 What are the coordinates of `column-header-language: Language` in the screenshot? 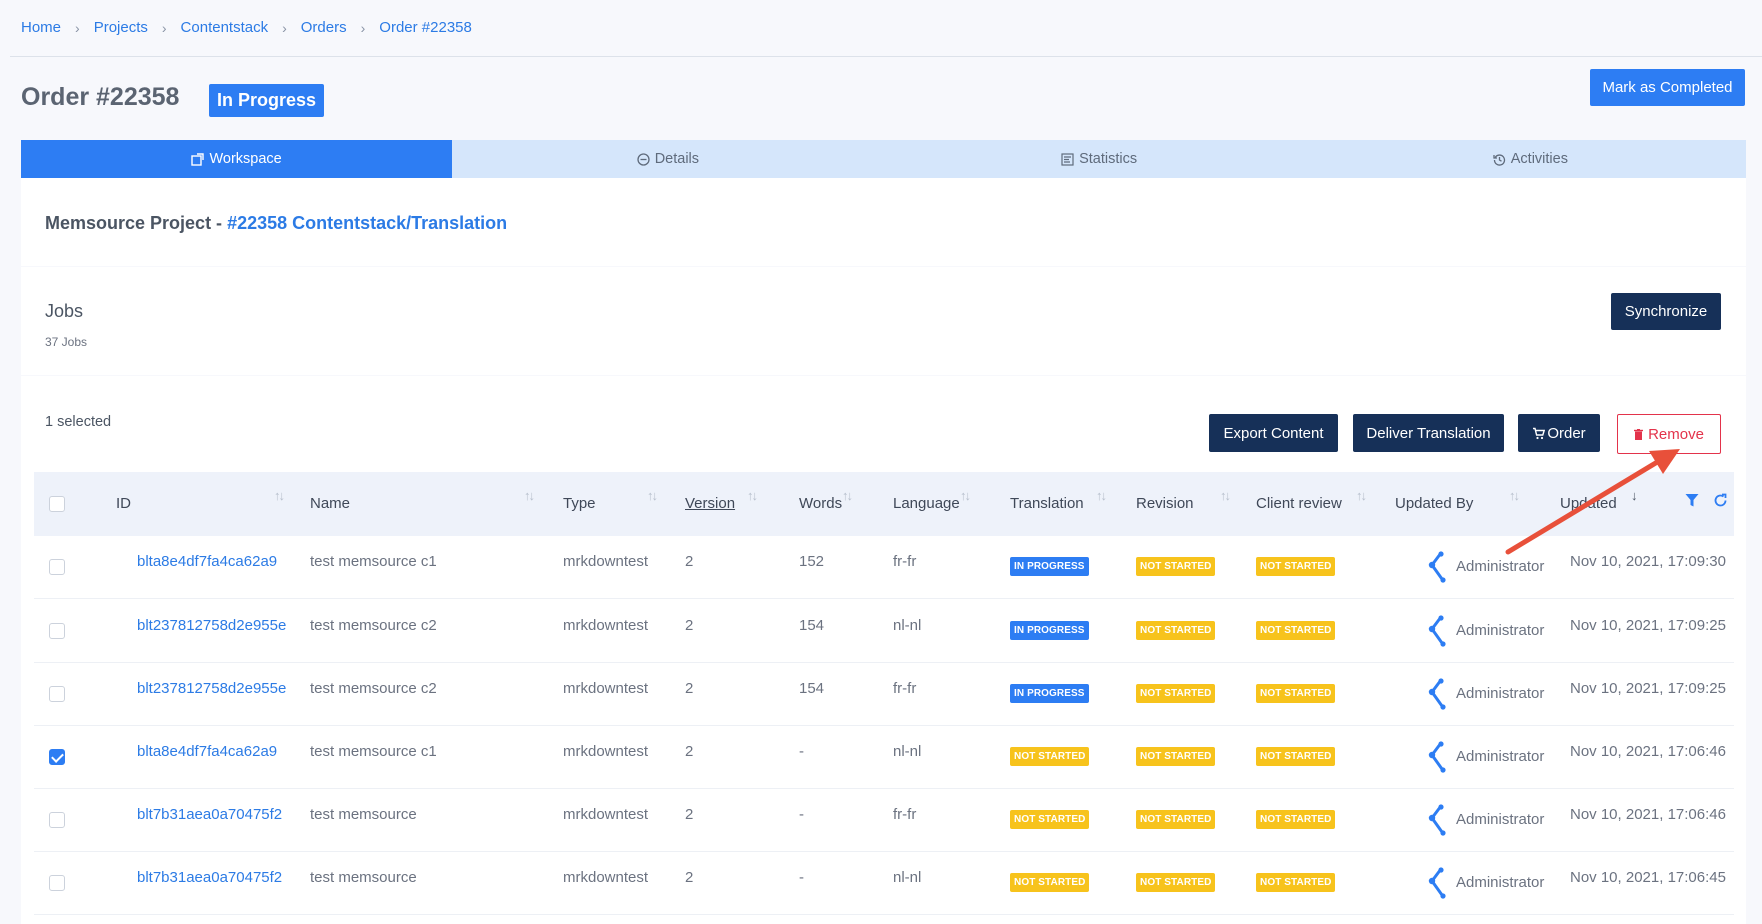 It's located at (926, 503).